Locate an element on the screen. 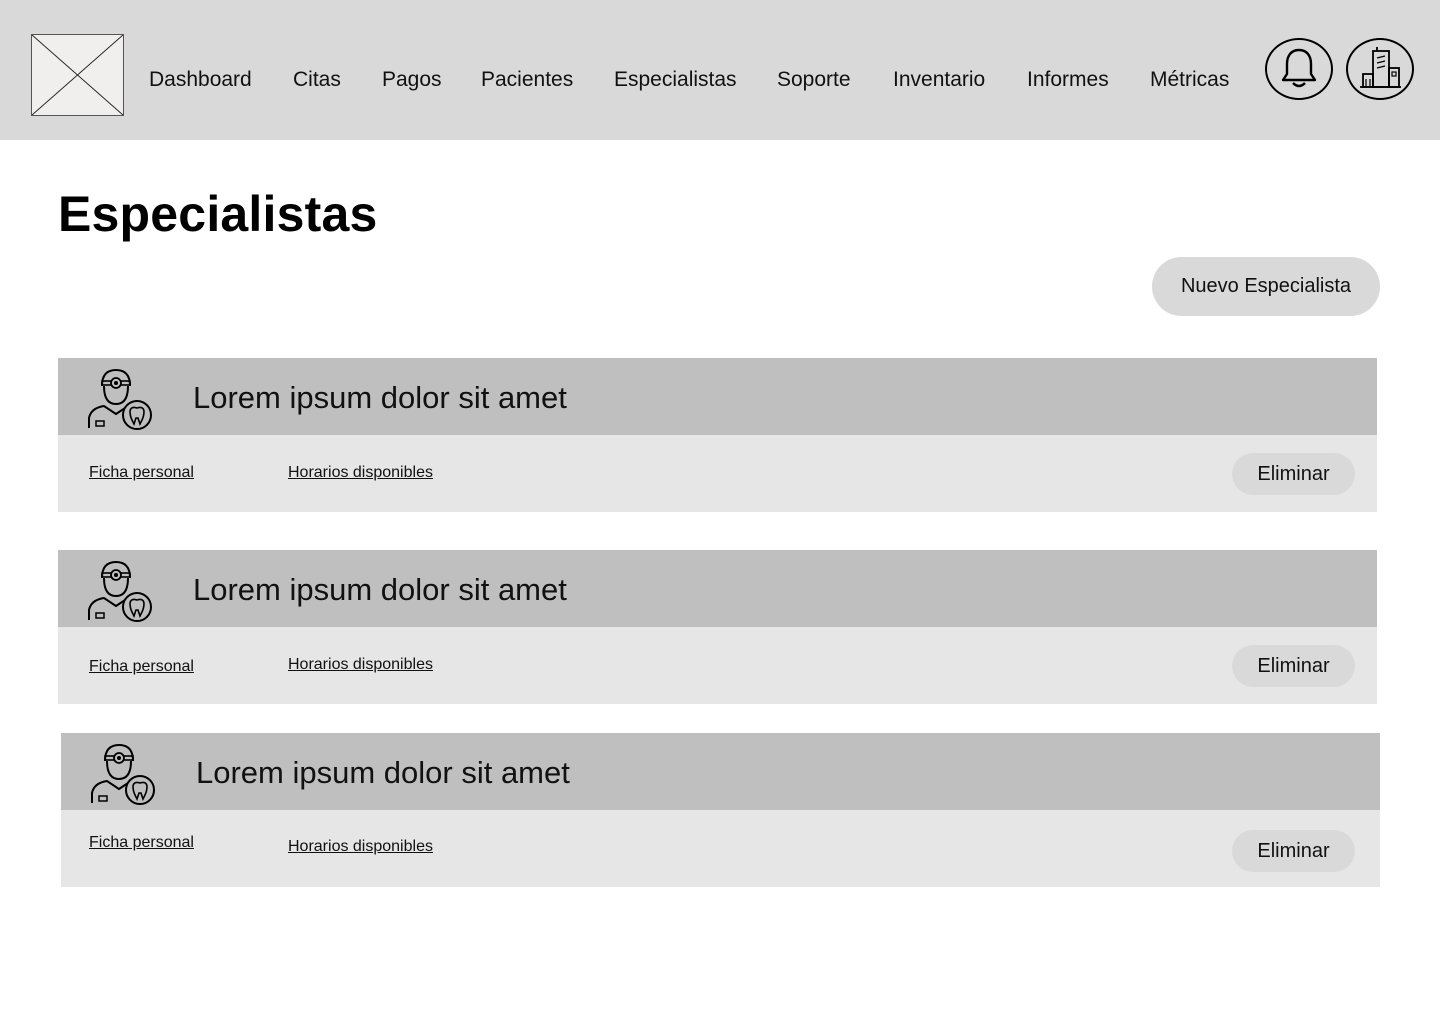 This screenshot has width=1440, height=1024. organization-button is located at coordinates (1380, 69).